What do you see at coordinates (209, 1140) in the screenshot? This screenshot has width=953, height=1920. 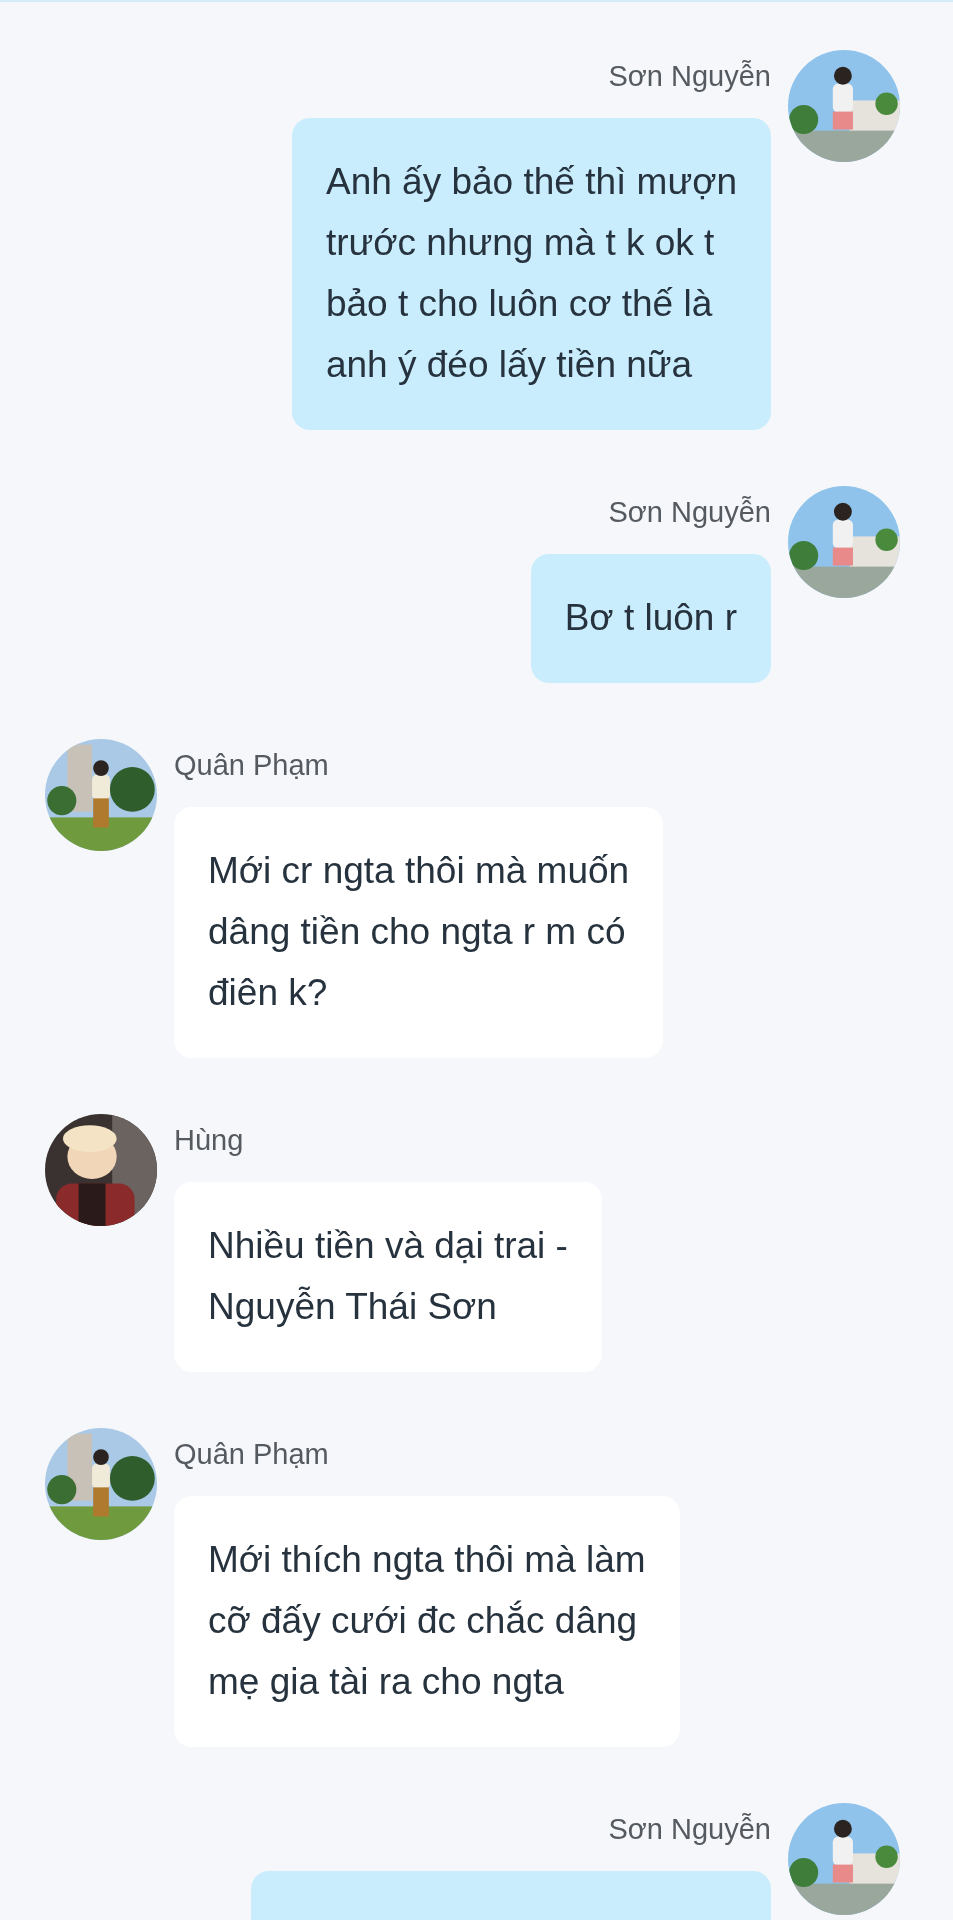 I see `sender-name: Hùng` at bounding box center [209, 1140].